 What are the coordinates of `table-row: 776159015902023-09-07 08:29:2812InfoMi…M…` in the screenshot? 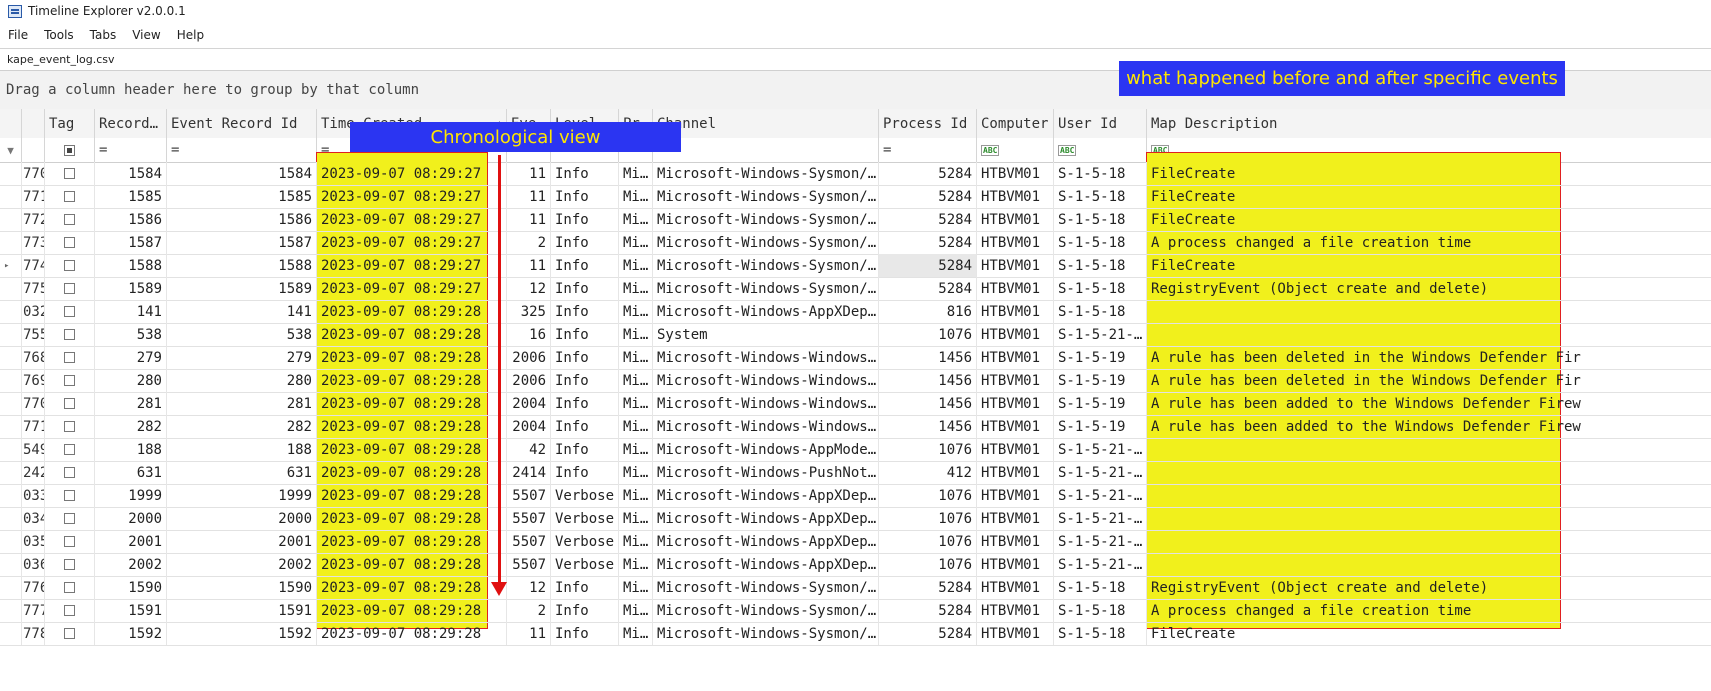 It's located at (855, 588).